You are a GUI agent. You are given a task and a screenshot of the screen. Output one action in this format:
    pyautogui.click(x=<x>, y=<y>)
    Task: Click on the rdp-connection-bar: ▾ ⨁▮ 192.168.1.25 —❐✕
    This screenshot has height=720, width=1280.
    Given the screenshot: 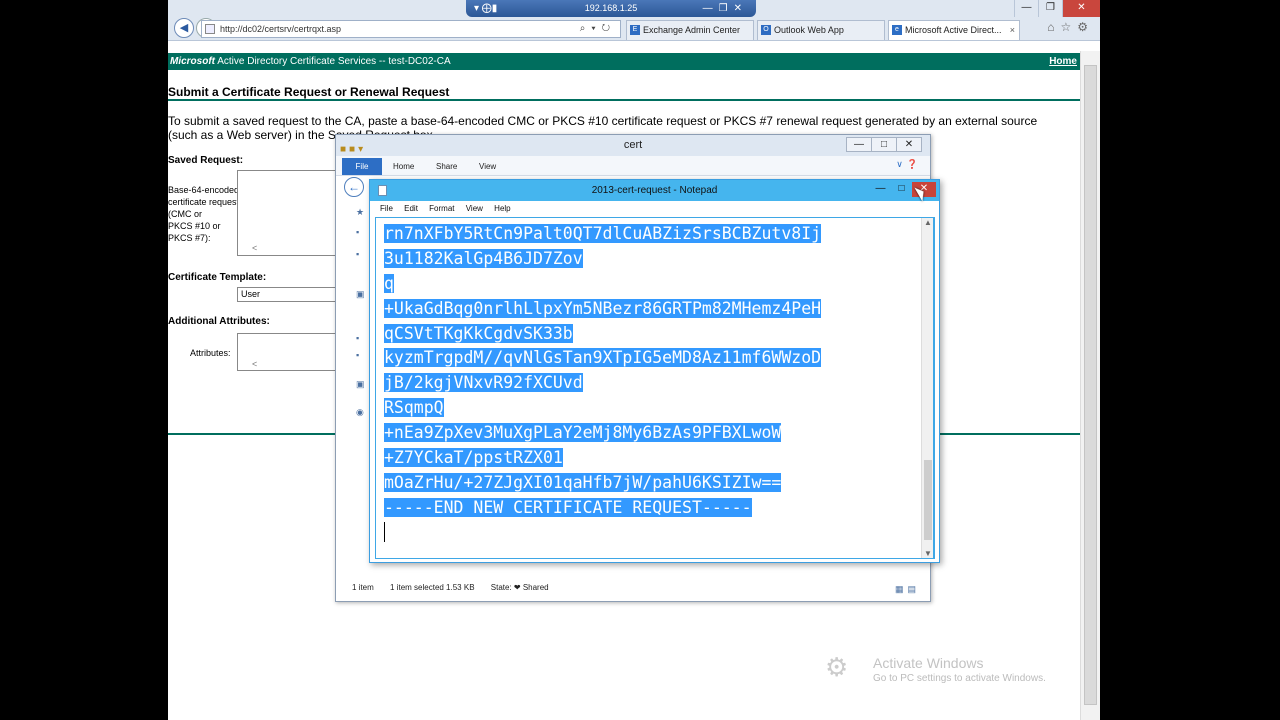 What is the action you would take?
    pyautogui.click(x=611, y=8)
    